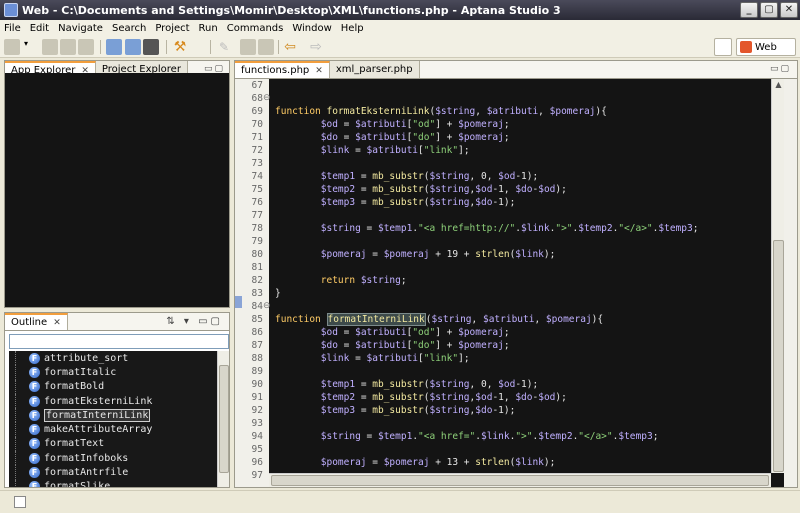 The image size is (800, 513). What do you see at coordinates (520, 480) in the screenshot?
I see `editor-horizontal-scrollbar` at bounding box center [520, 480].